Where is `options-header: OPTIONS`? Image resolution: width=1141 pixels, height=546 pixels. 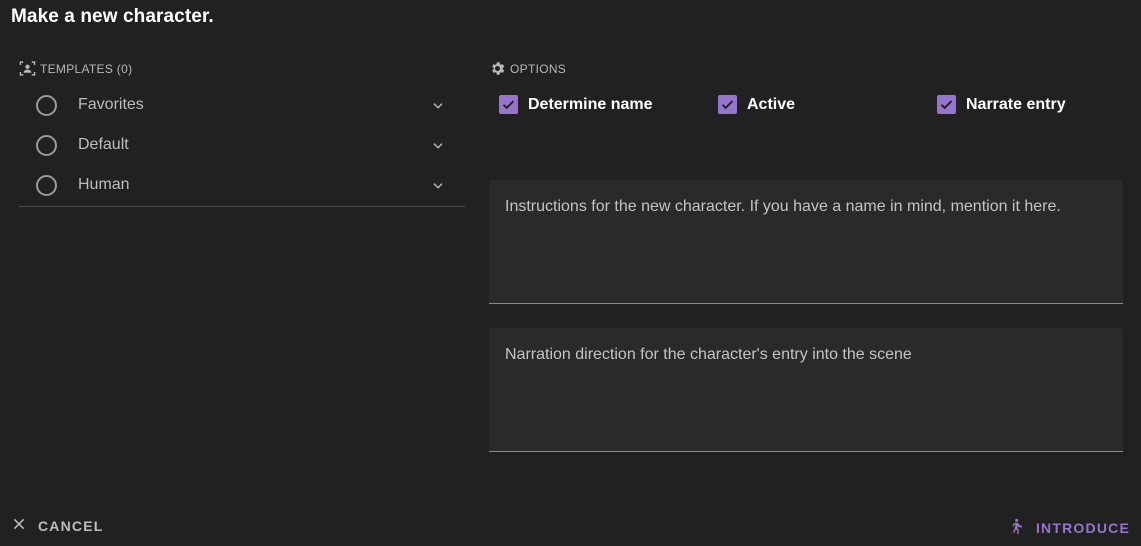
options-header: OPTIONS is located at coordinates (527, 68).